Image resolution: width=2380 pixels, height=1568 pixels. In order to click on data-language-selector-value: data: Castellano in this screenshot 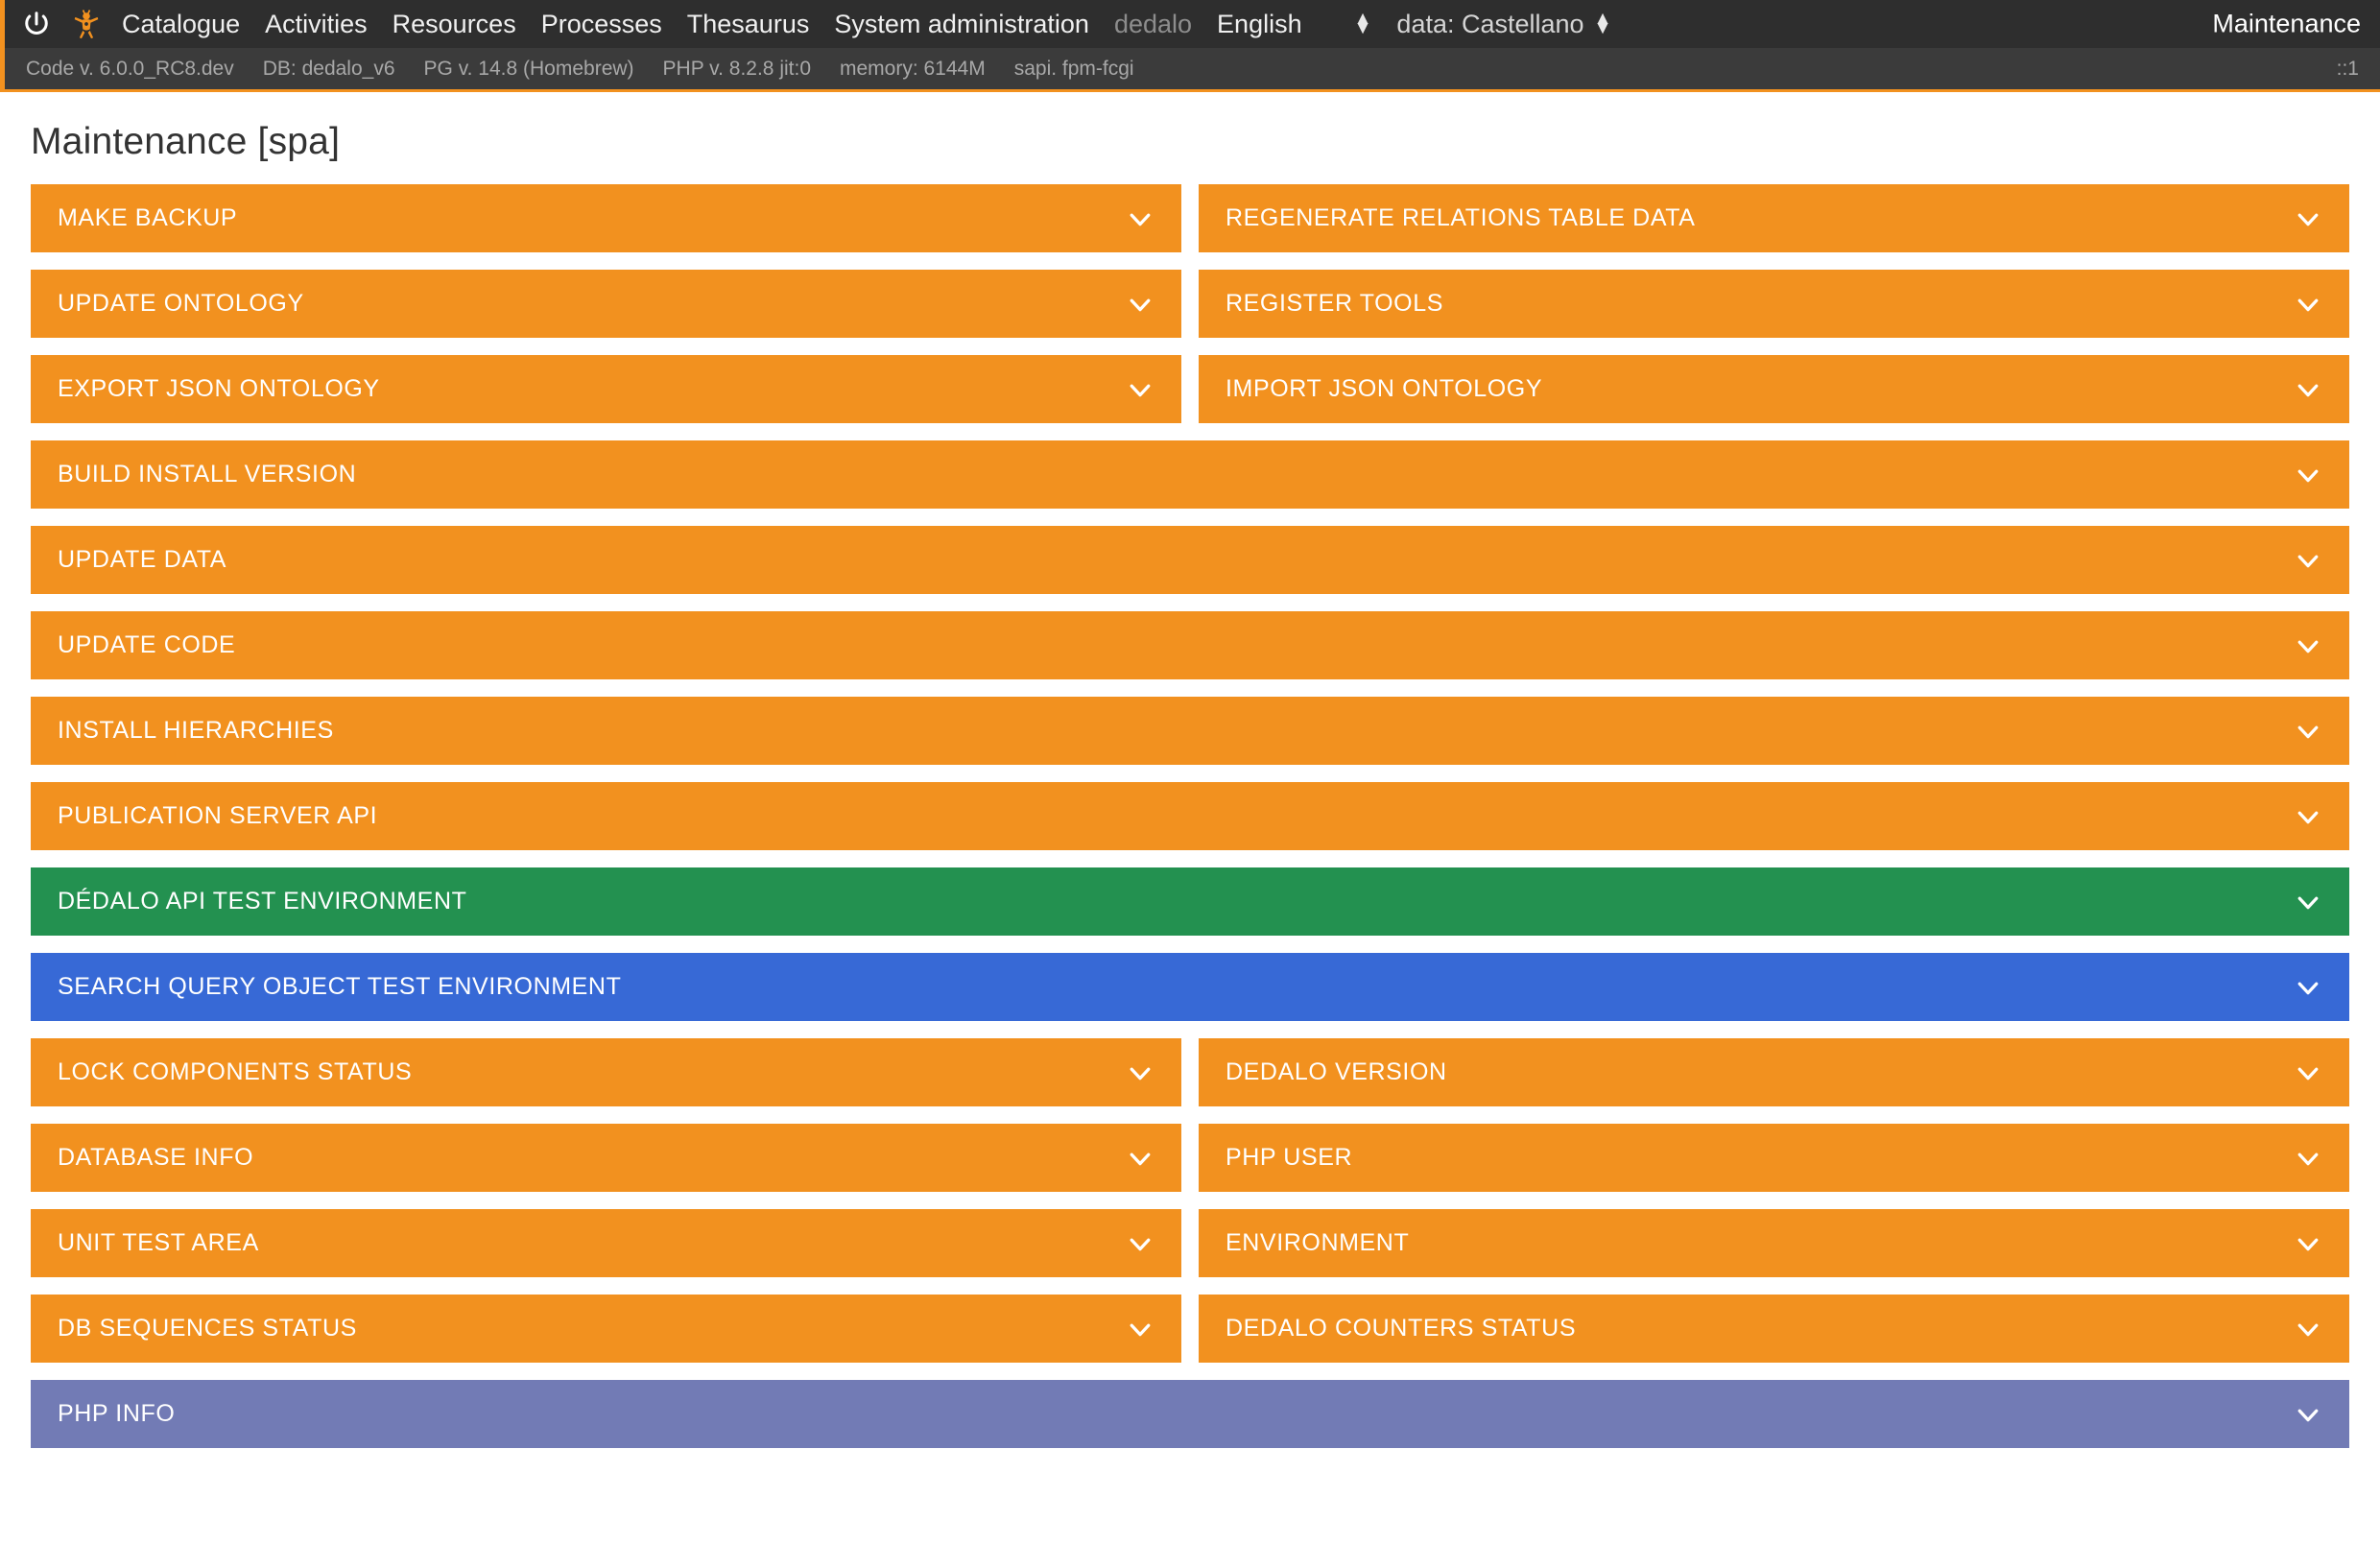, I will do `click(1490, 23)`.